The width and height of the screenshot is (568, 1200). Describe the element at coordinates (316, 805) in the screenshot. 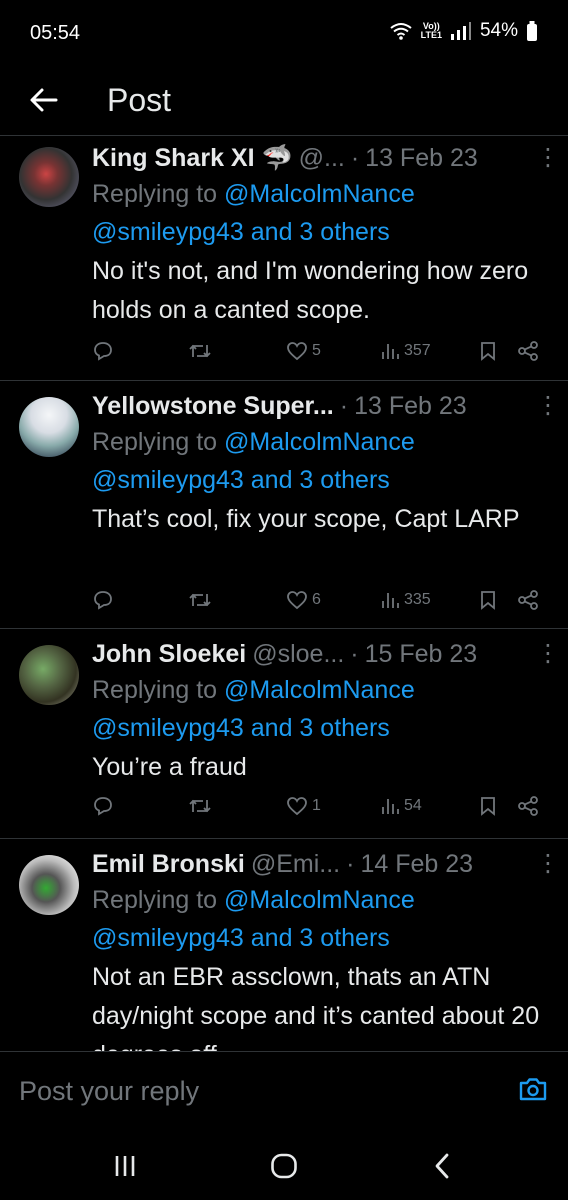

I see `like-count: 1` at that location.